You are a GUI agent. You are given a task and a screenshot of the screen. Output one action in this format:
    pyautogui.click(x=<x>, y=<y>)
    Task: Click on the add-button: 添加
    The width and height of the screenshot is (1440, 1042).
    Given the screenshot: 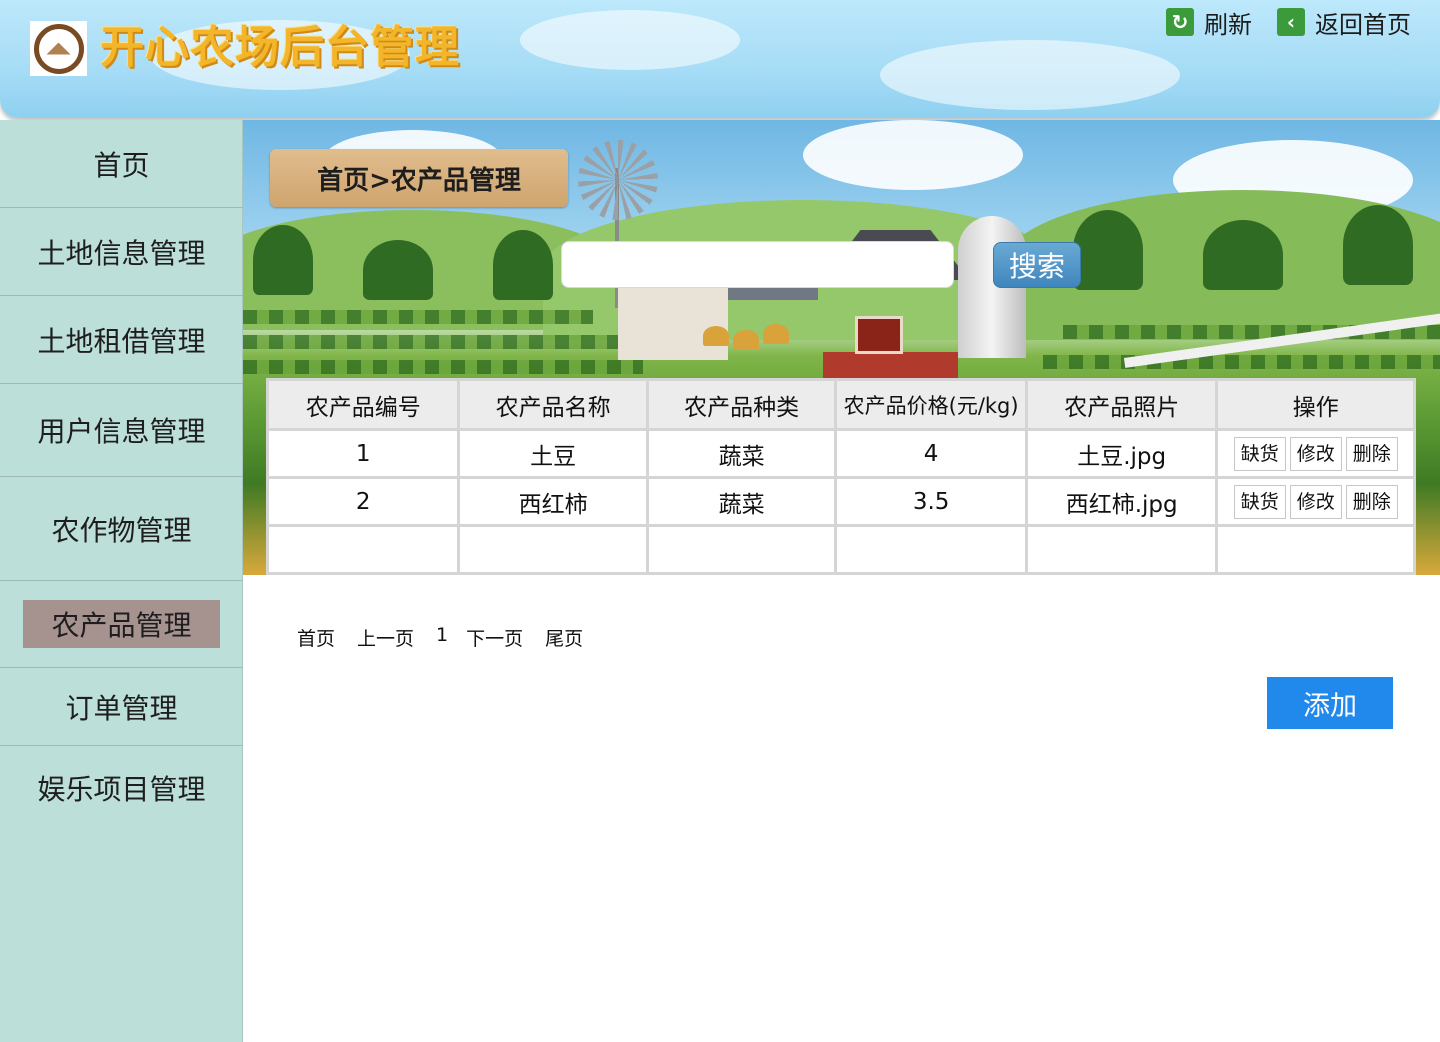 What is the action you would take?
    pyautogui.click(x=1330, y=703)
    